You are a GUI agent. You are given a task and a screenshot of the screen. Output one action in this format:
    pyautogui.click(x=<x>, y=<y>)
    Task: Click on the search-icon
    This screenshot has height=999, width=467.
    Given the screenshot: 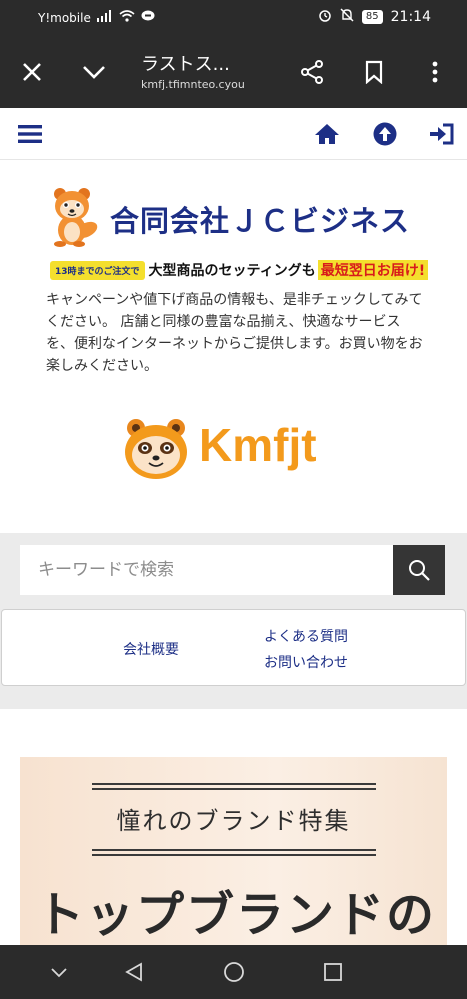 What is the action you would take?
    pyautogui.click(x=419, y=570)
    